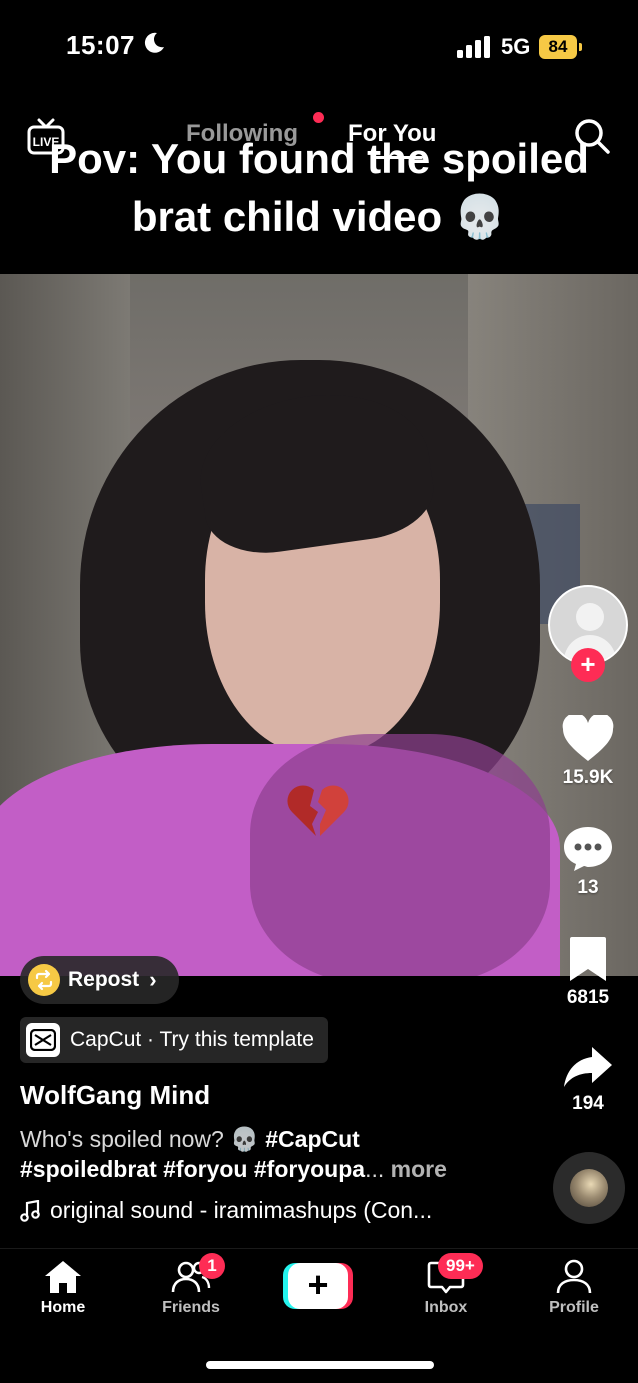 This screenshot has width=638, height=1383. I want to click on capcut-template-button: CapCut · Try this template, so click(174, 1040).